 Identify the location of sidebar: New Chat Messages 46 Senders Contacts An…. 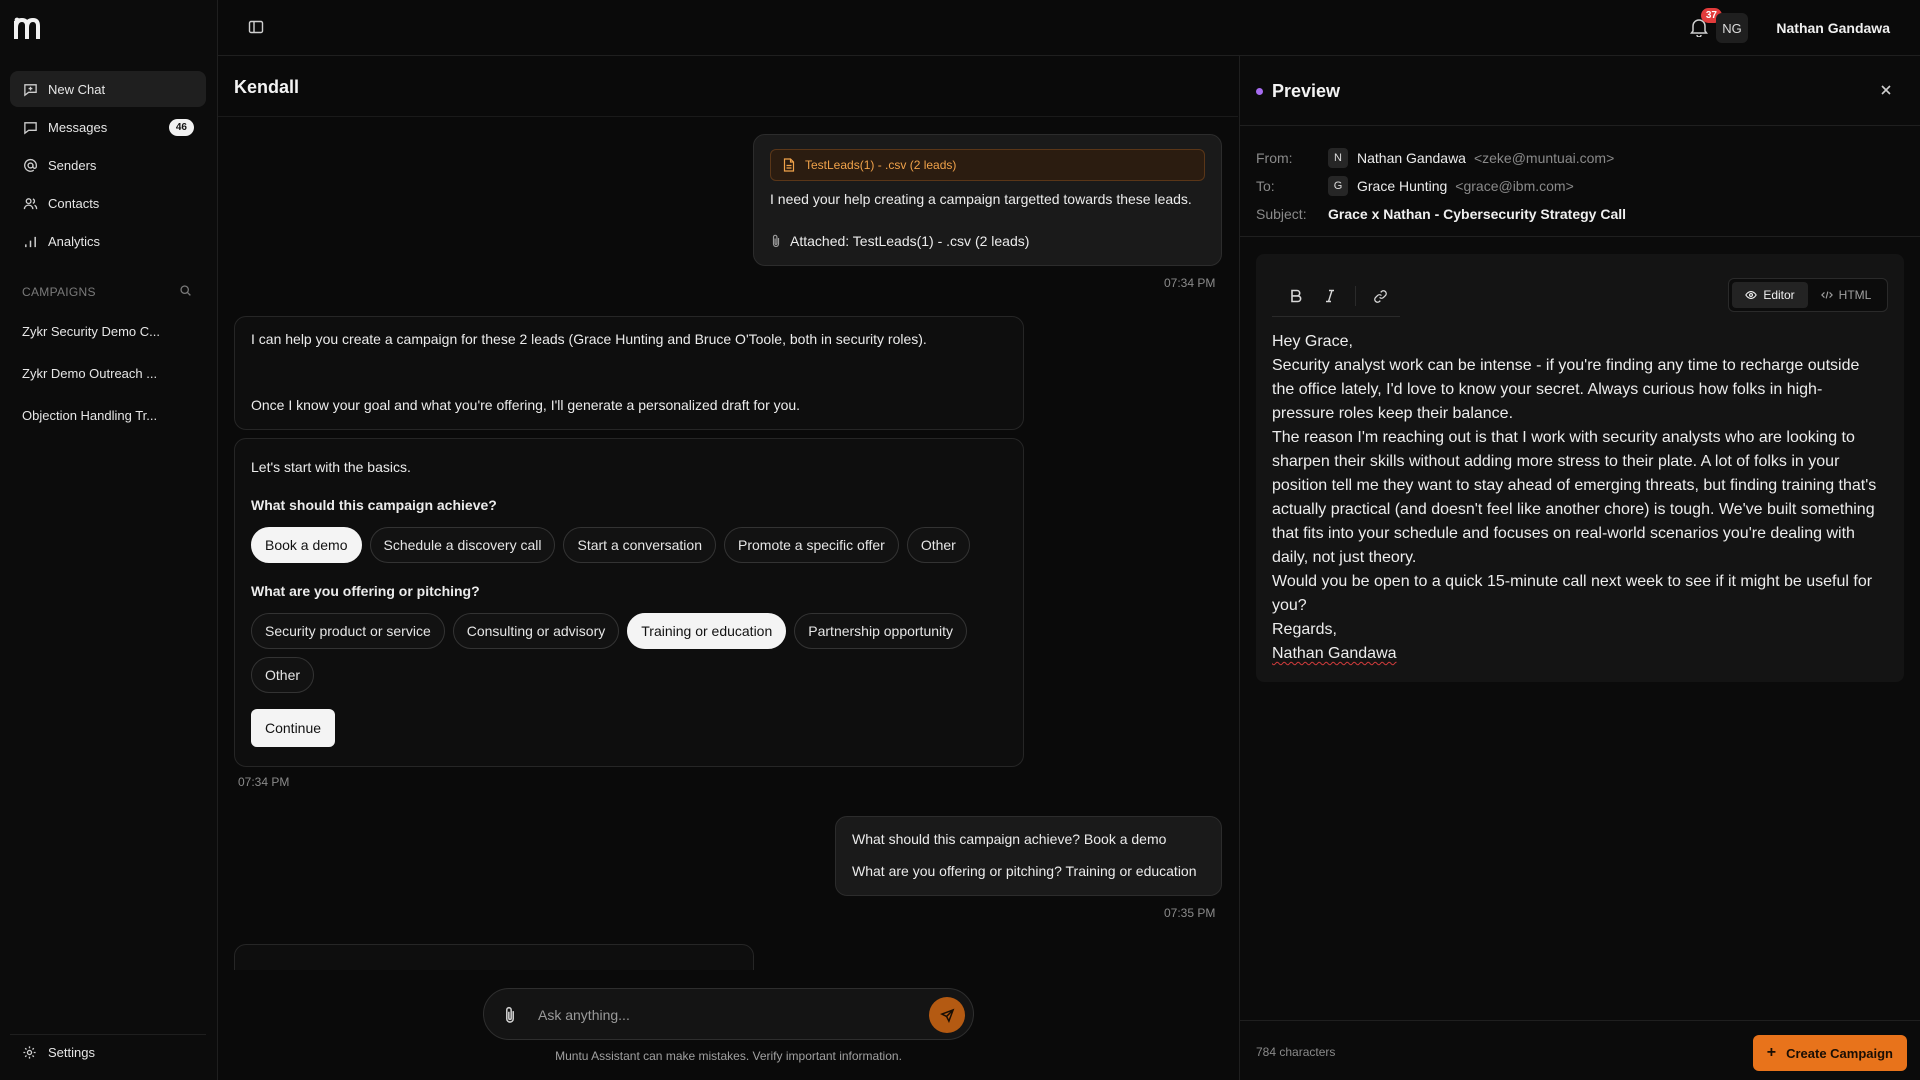
(109, 540).